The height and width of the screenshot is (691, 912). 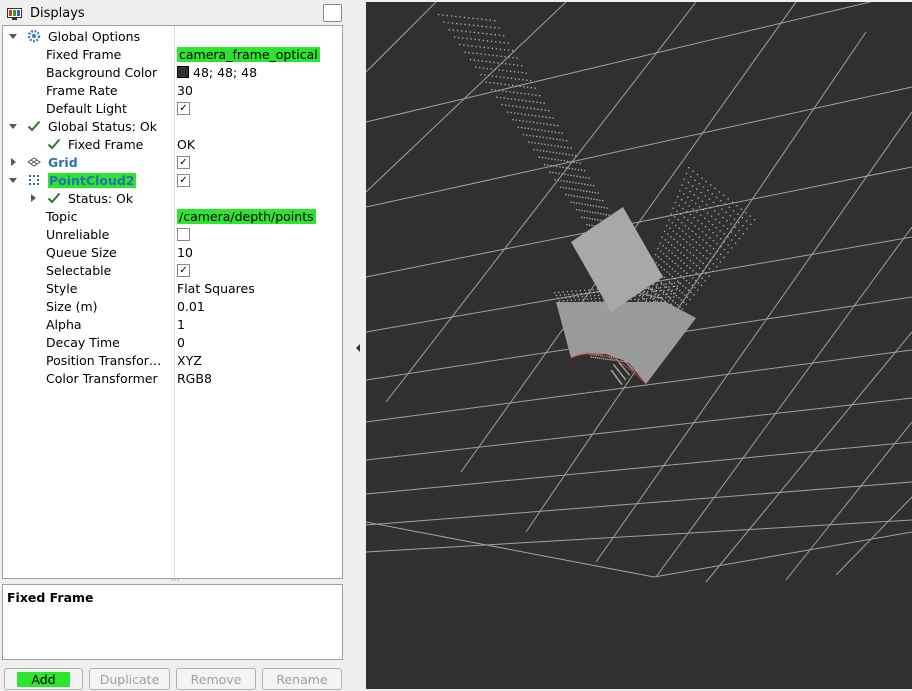 What do you see at coordinates (172, 36) in the screenshot?
I see `tree-row-global-options: Global Options` at bounding box center [172, 36].